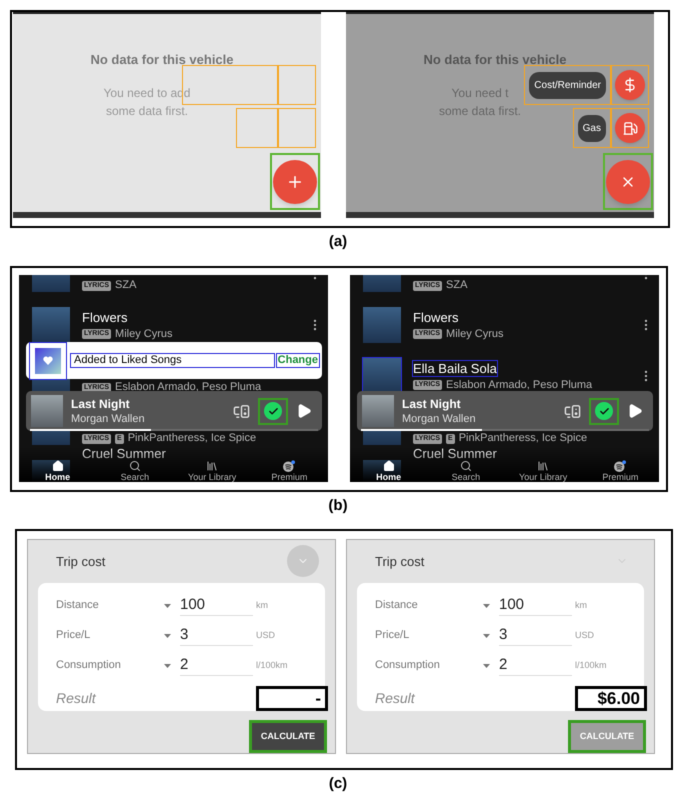  I want to click on fuel-pump-icon, so click(630, 128).